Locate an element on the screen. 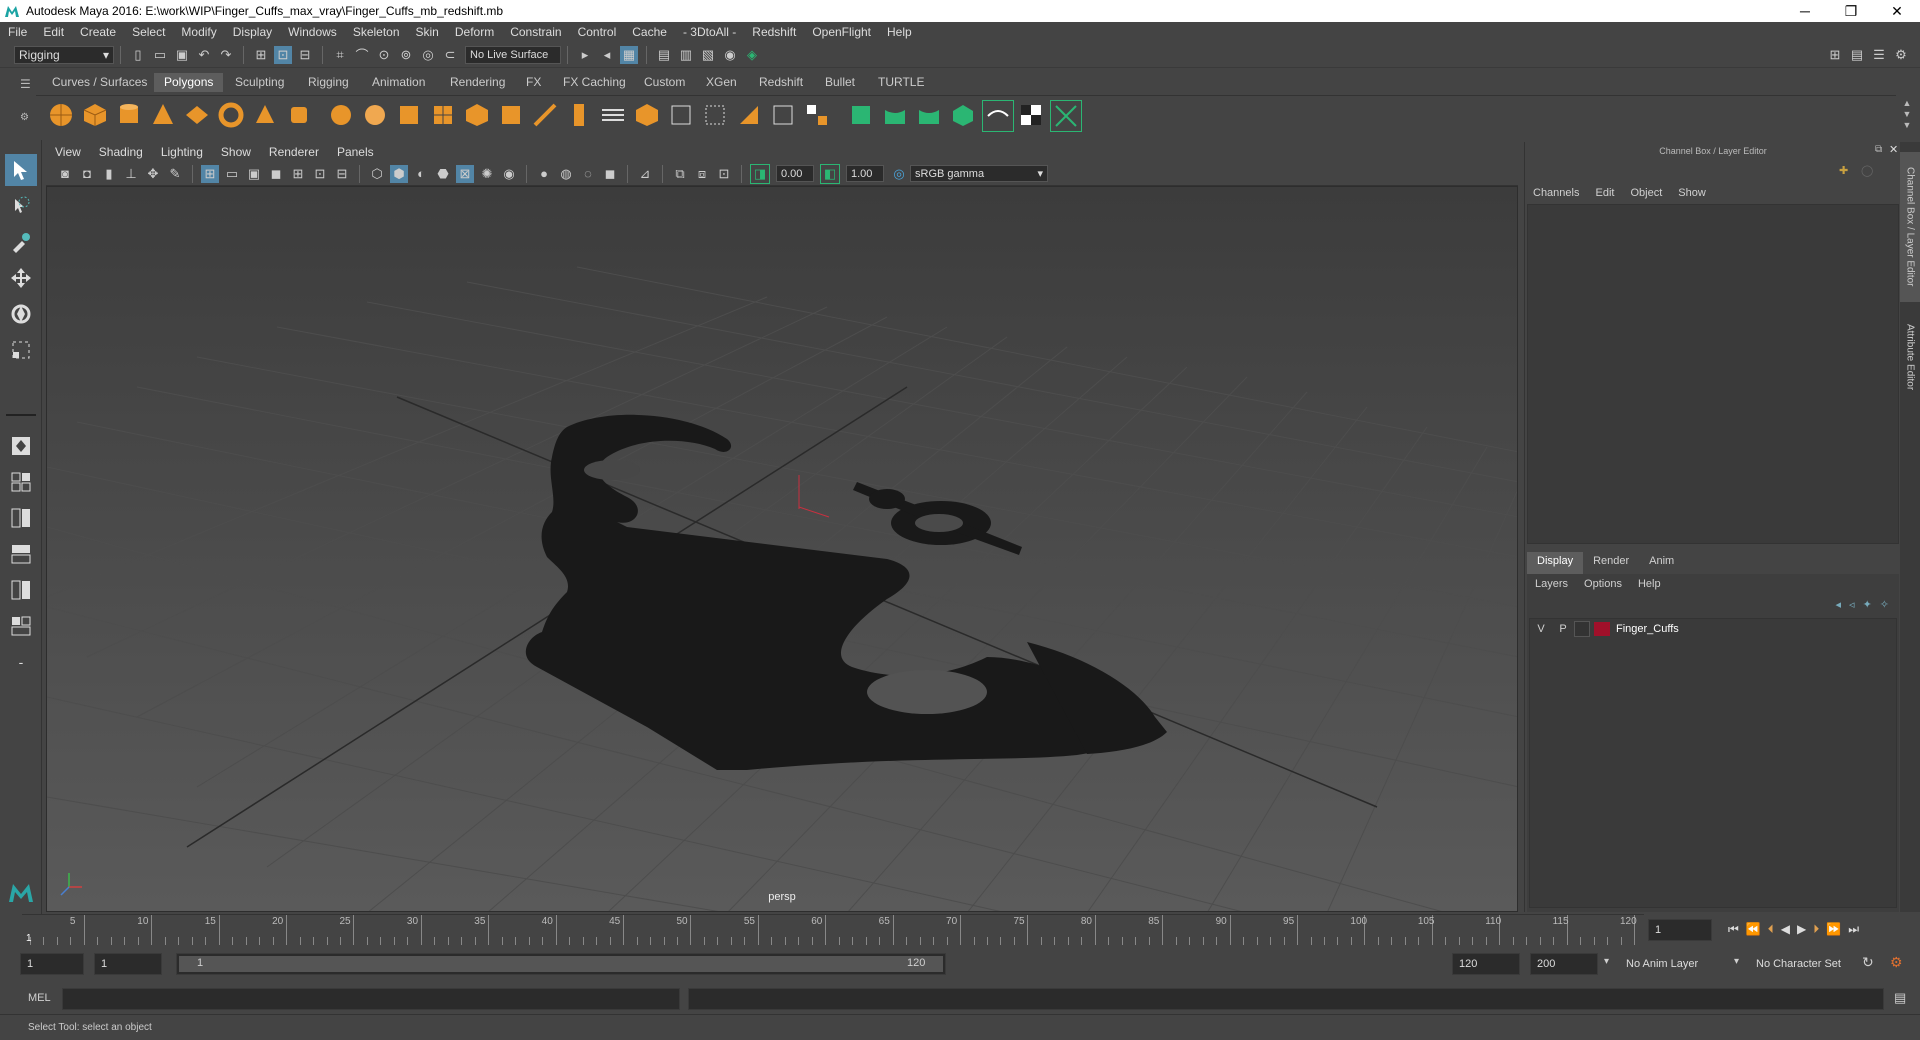 This screenshot has height=1040, width=1920. tab-curves-surfaces: Curves / Surfaces is located at coordinates (99, 82).